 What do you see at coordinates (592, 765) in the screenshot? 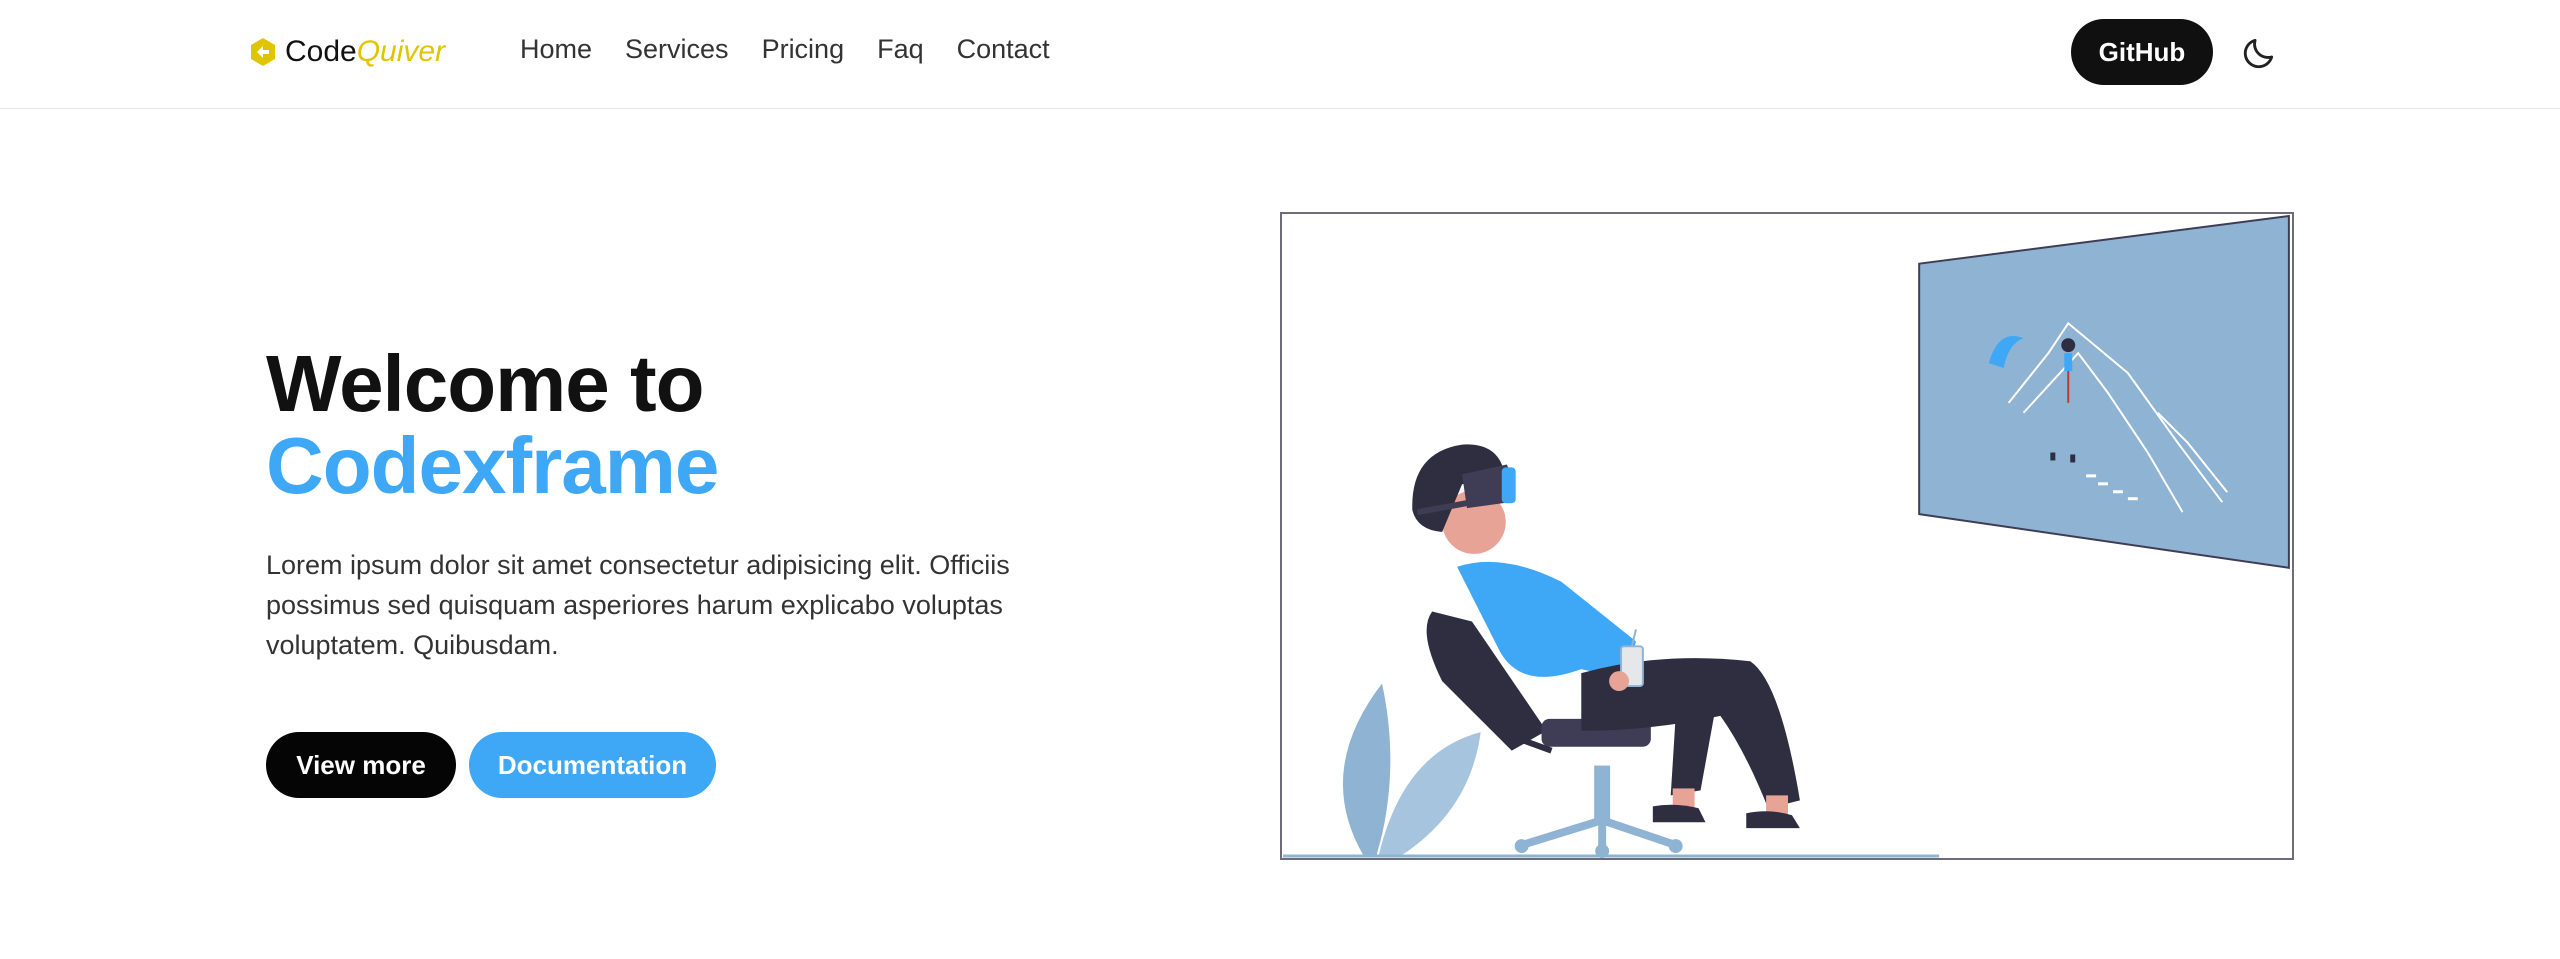
I see `documentation-button: Documentation` at bounding box center [592, 765].